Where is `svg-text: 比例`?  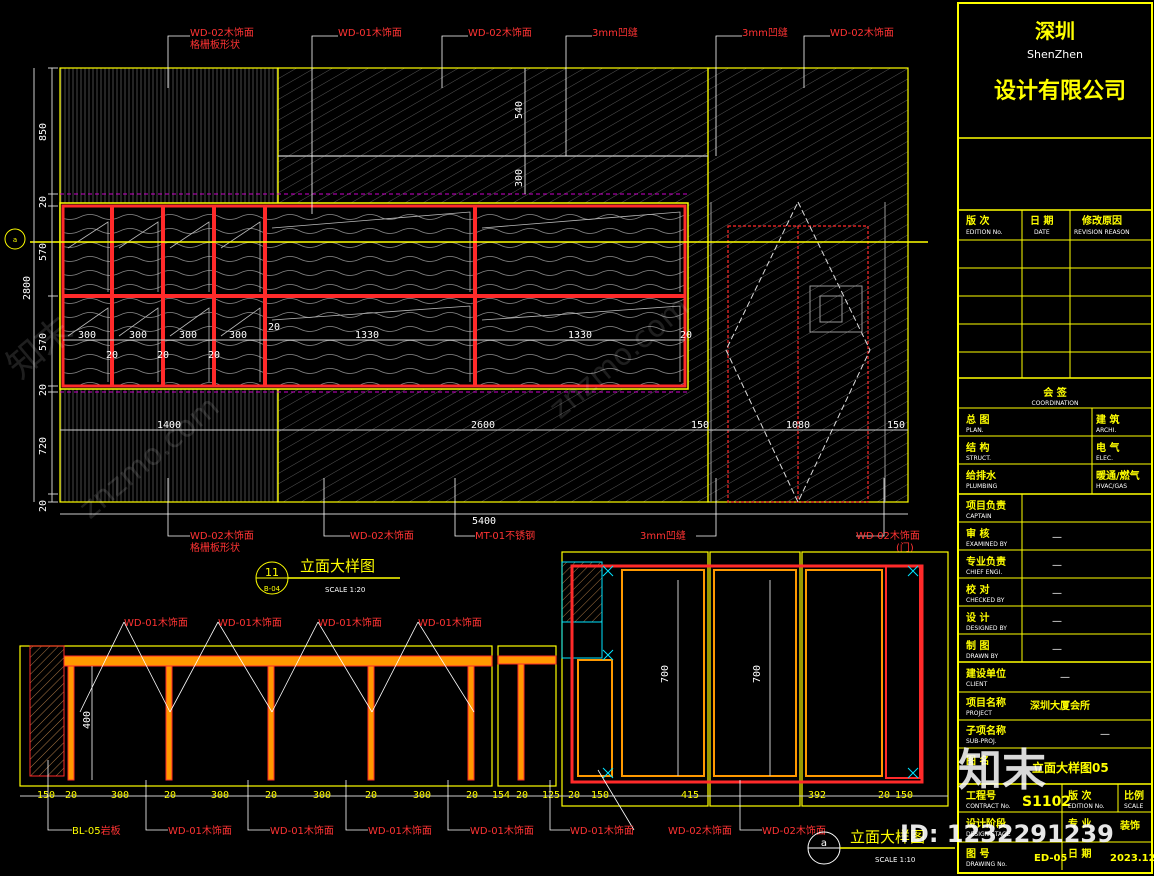
svg-text: 比例 is located at coordinates (1134, 795).